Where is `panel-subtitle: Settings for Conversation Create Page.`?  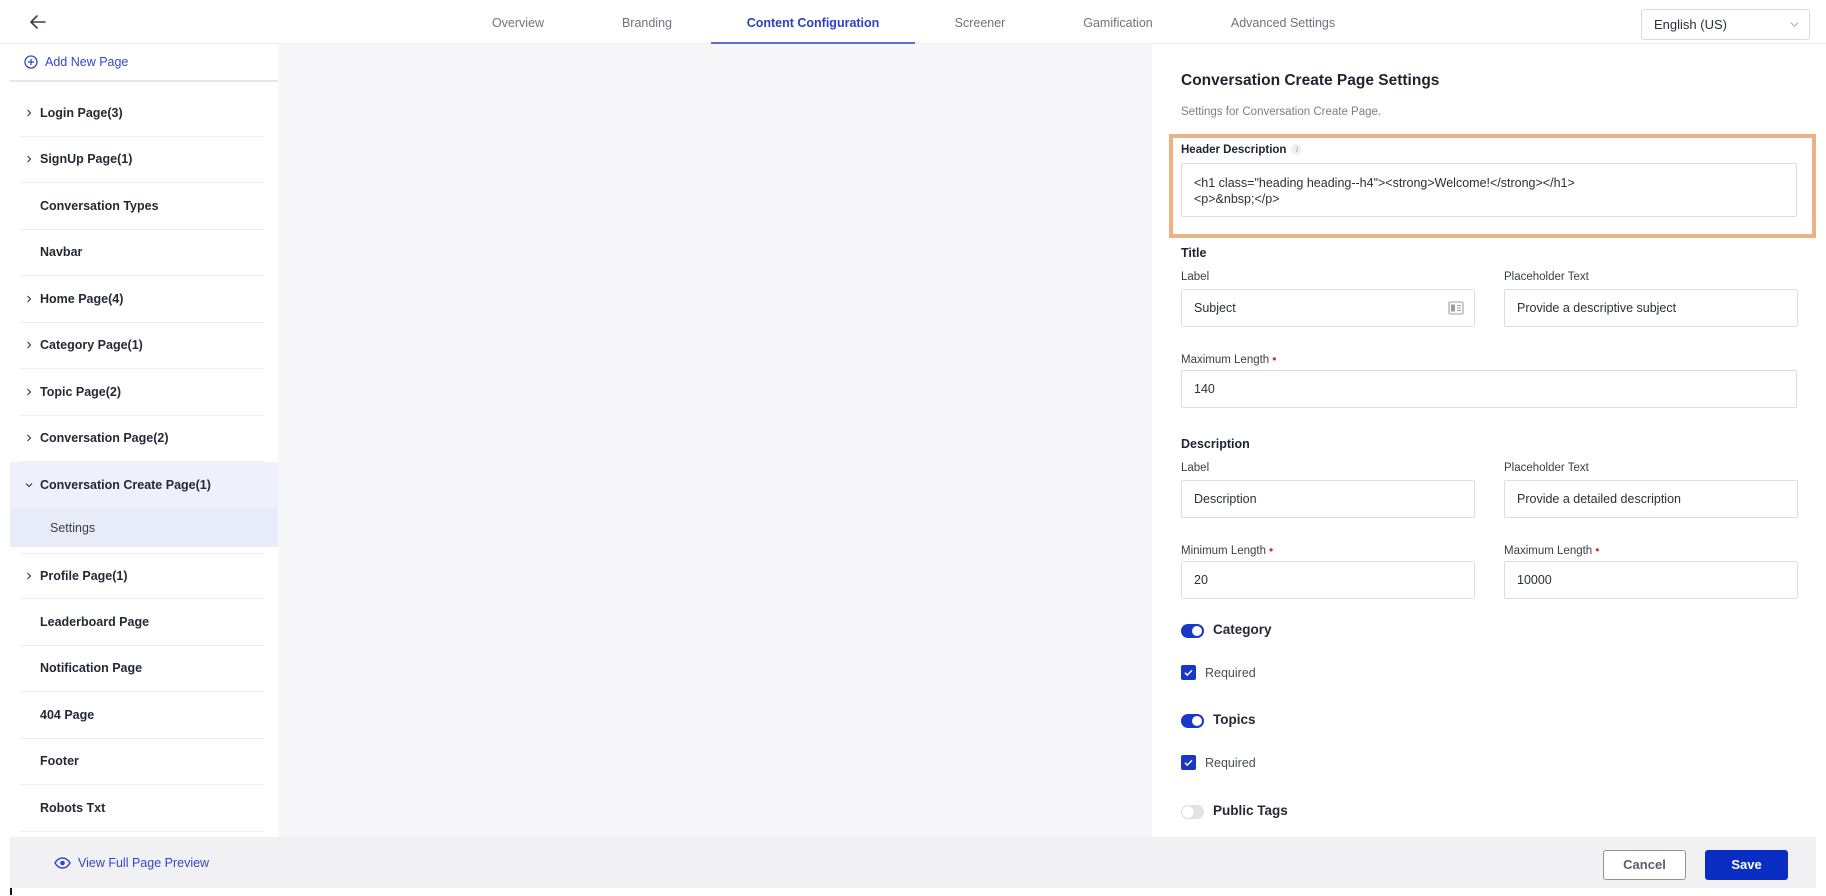
panel-subtitle: Settings for Conversation Create Page. is located at coordinates (1281, 112).